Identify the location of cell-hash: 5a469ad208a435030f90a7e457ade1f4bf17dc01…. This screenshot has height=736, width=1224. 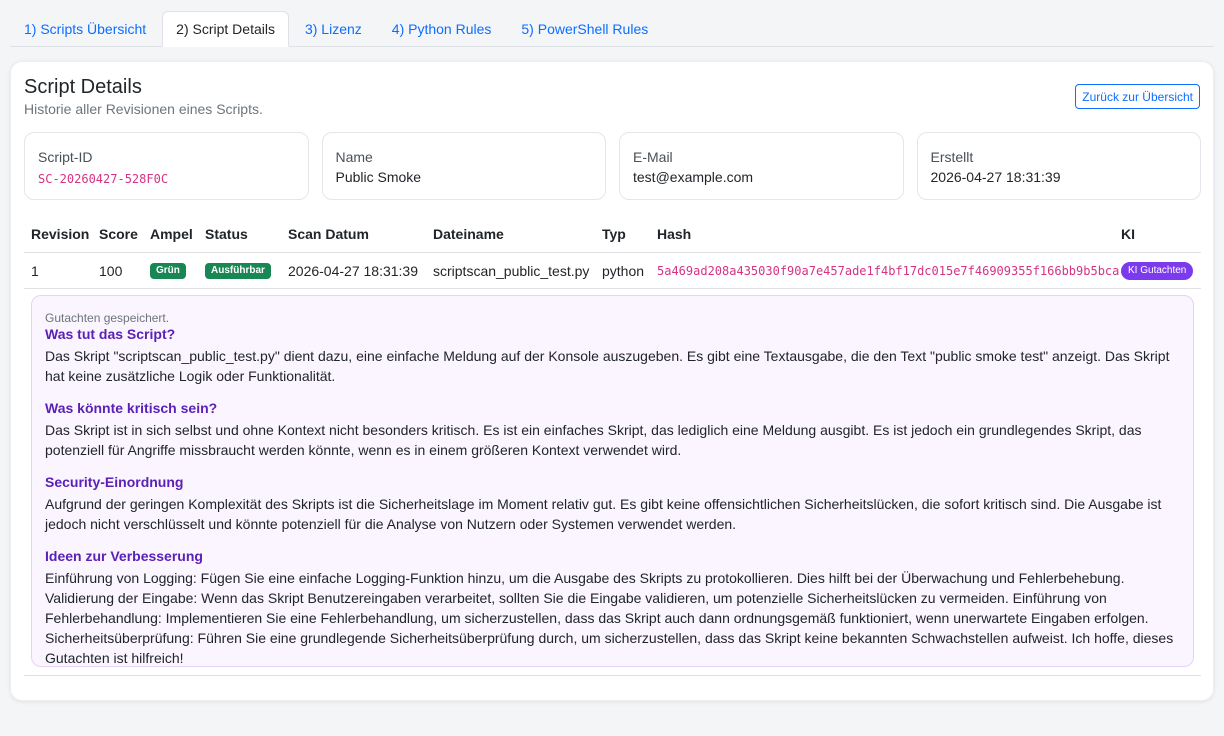
(888, 270).